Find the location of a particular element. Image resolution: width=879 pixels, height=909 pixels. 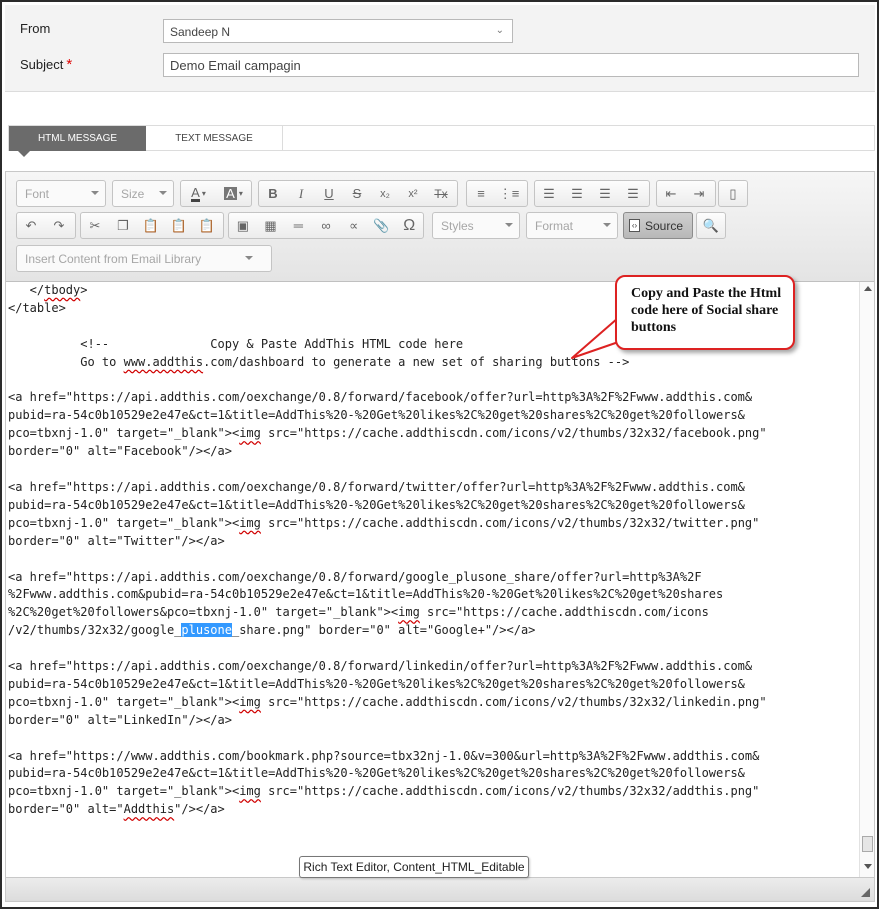

from-label: From is located at coordinates (35, 28).